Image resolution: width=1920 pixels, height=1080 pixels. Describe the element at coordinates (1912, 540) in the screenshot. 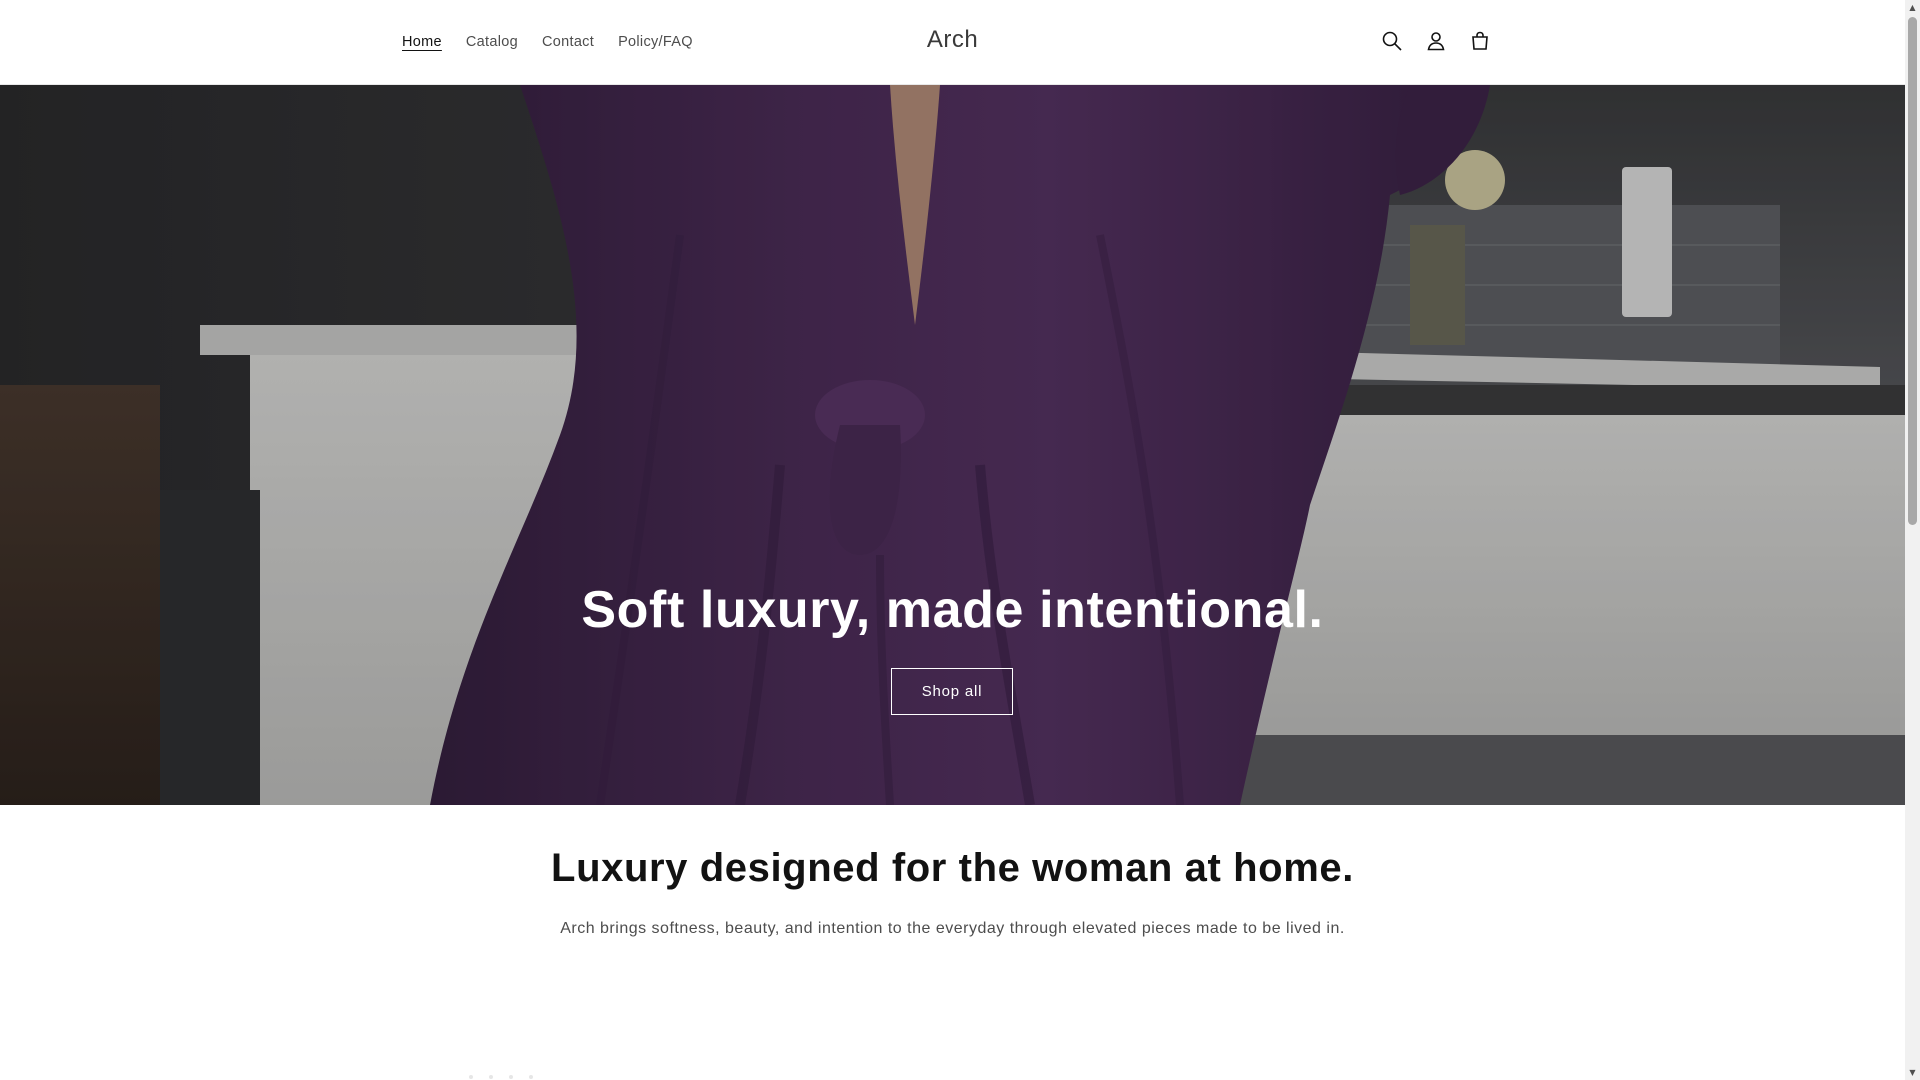

I see `page-scrollbar: ▲ ▼` at that location.